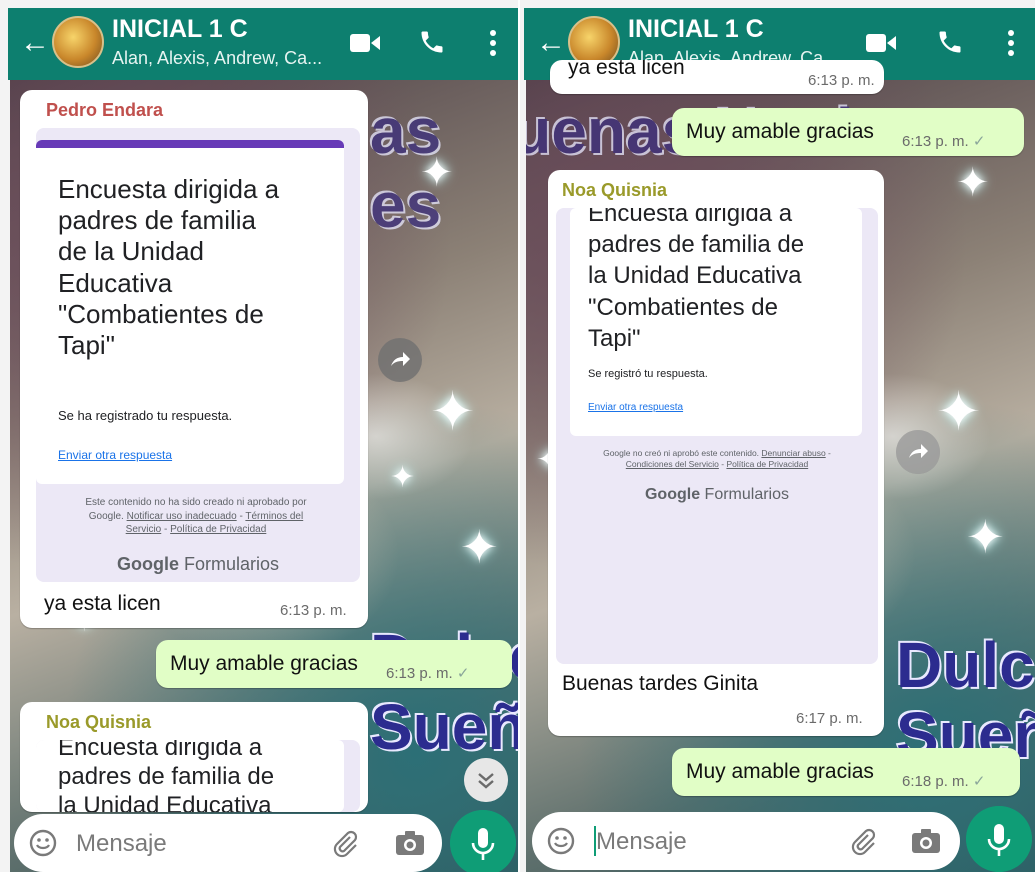 The width and height of the screenshot is (1035, 872). Describe the element at coordinates (829, 718) in the screenshot. I see `message-time: 6:17 p. m.` at that location.